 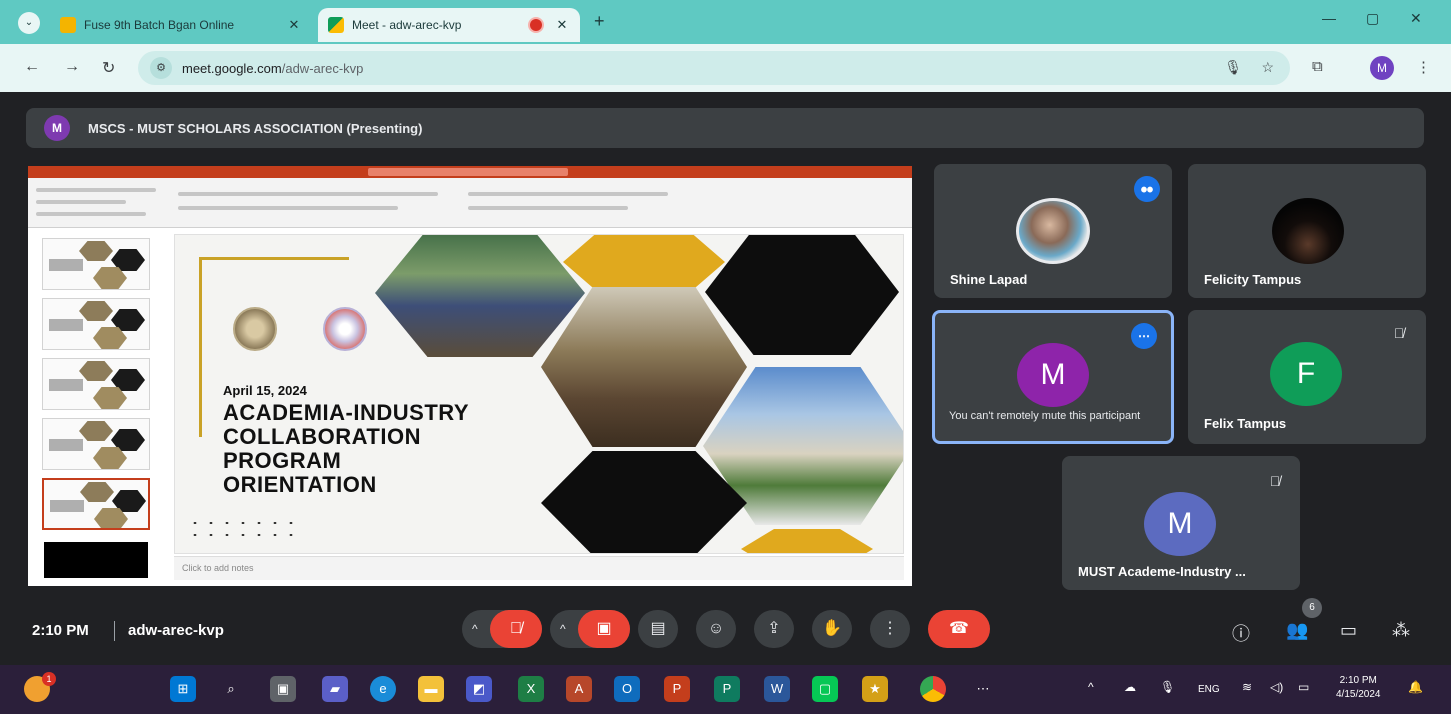 I want to click on chrome-browser-icon, so click(x=933, y=689).